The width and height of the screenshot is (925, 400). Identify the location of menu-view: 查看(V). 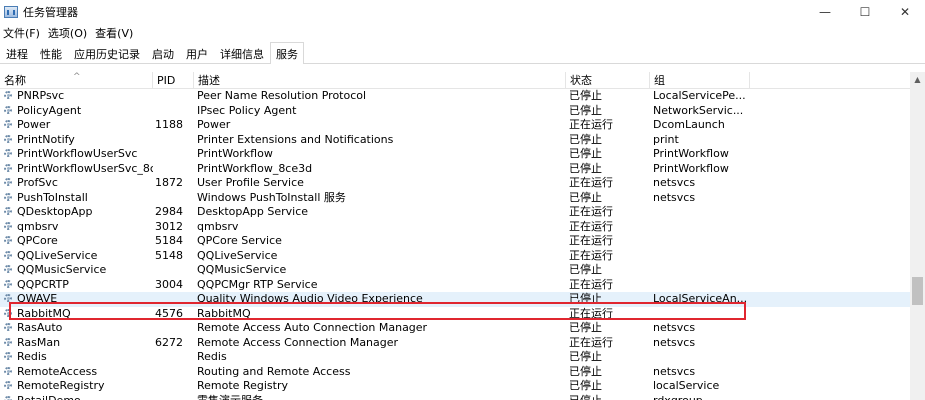
(114, 33).